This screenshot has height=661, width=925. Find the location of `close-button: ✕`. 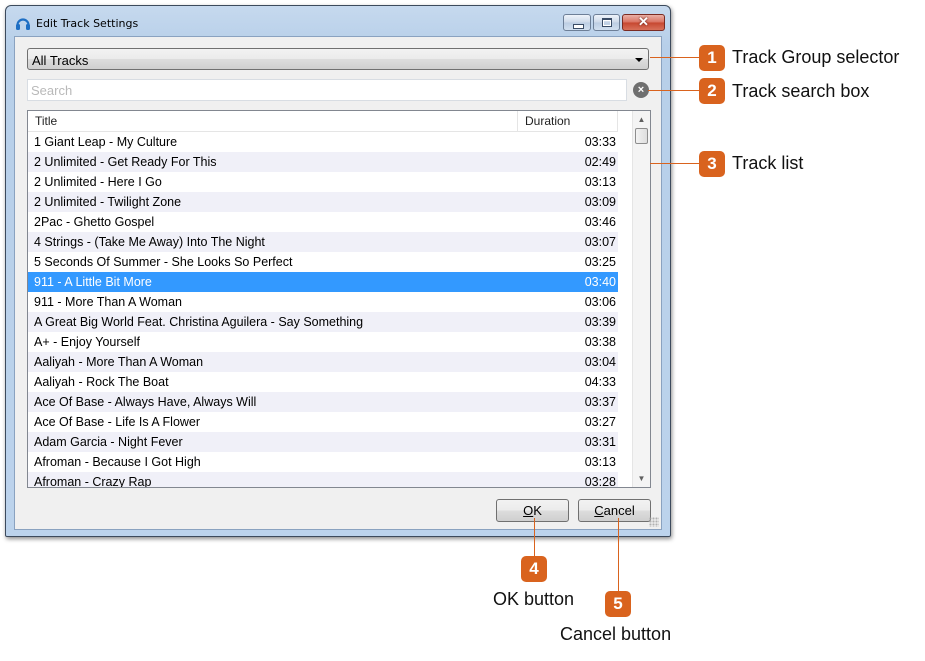

close-button: ✕ is located at coordinates (643, 22).